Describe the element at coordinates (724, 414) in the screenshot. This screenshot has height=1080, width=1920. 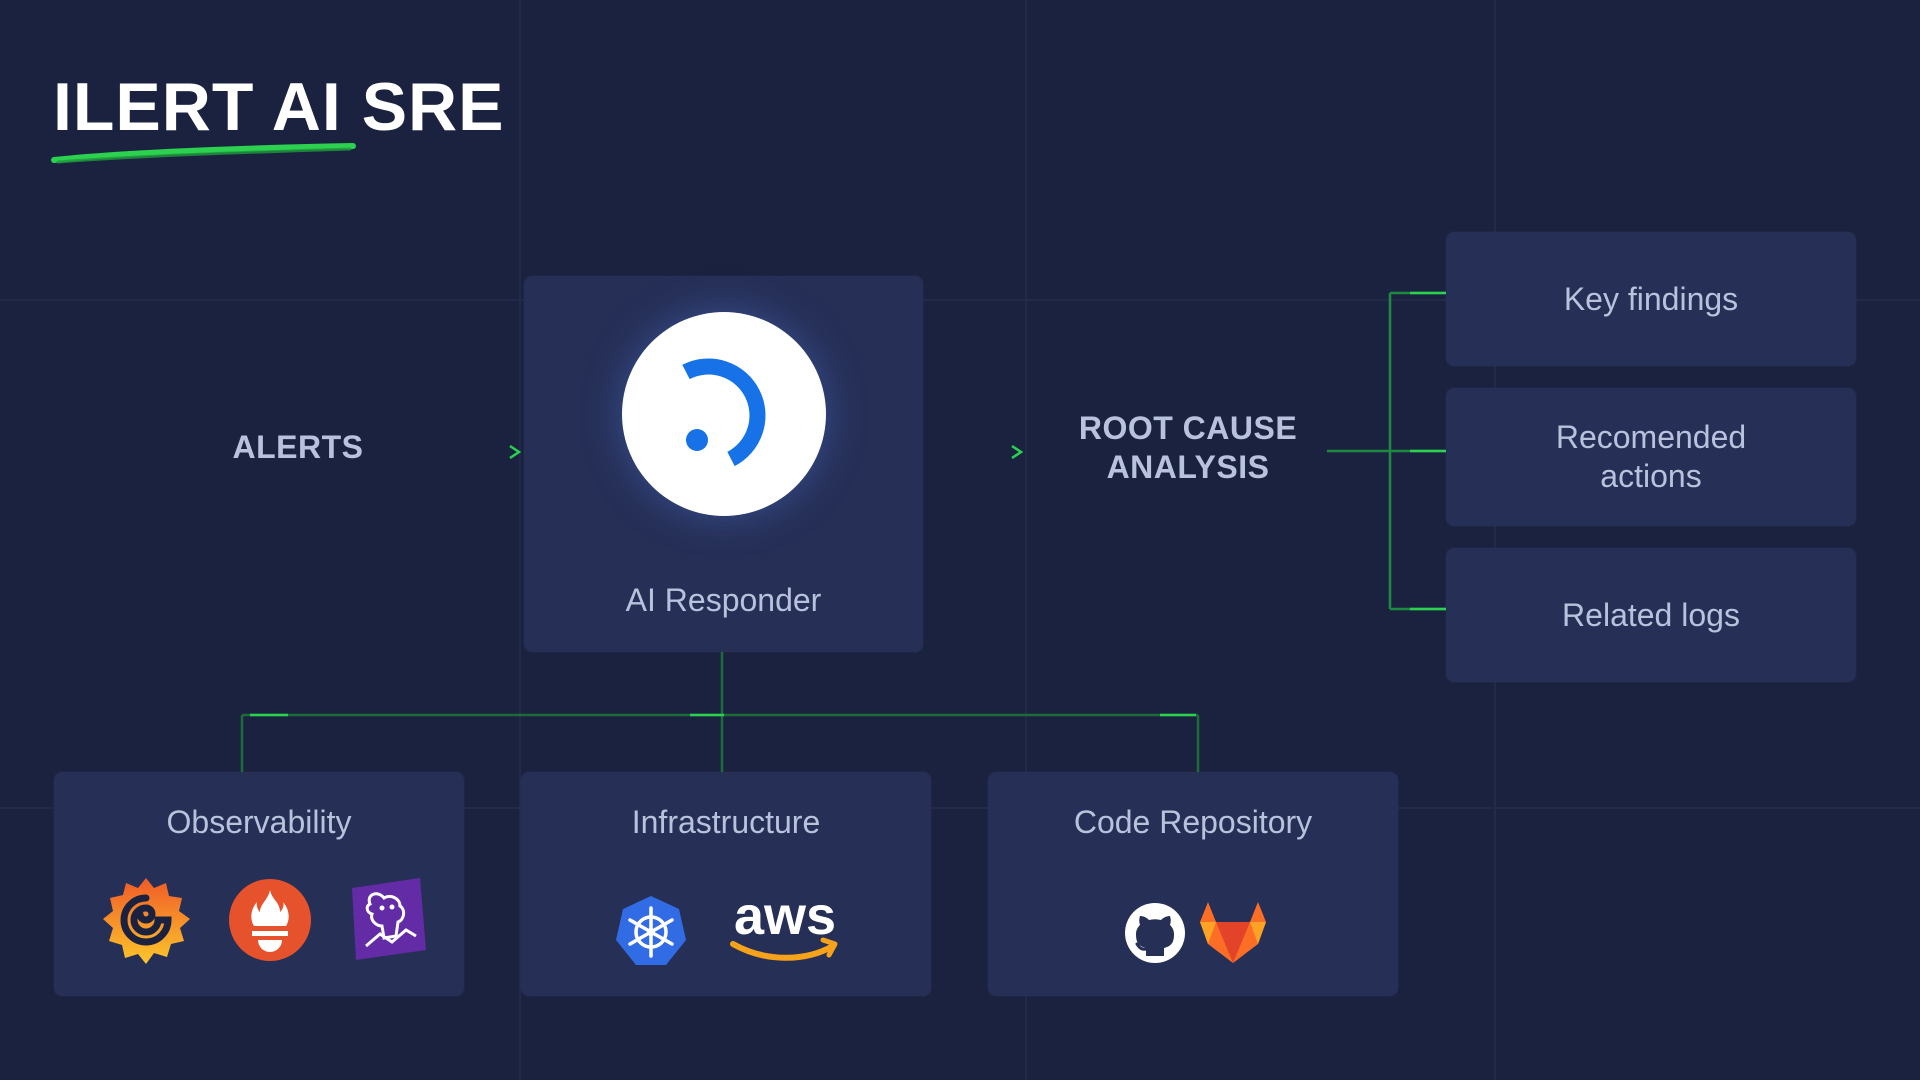
I see `ilert-logo-icon` at that location.